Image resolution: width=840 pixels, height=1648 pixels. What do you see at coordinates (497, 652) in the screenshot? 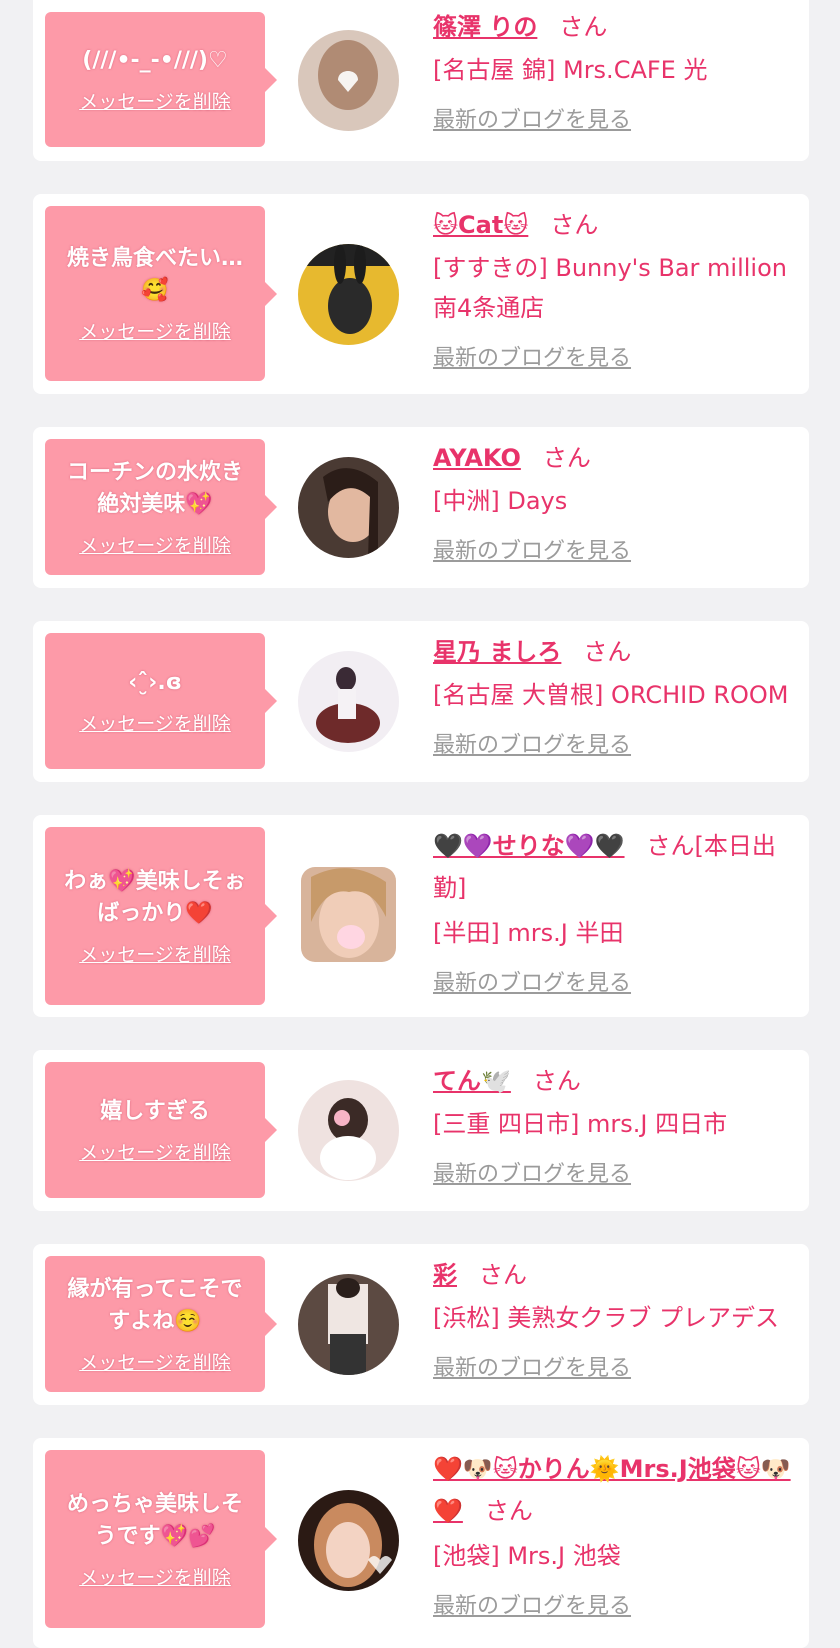
I see `cast-name-link: 星乃 ましろ` at bounding box center [497, 652].